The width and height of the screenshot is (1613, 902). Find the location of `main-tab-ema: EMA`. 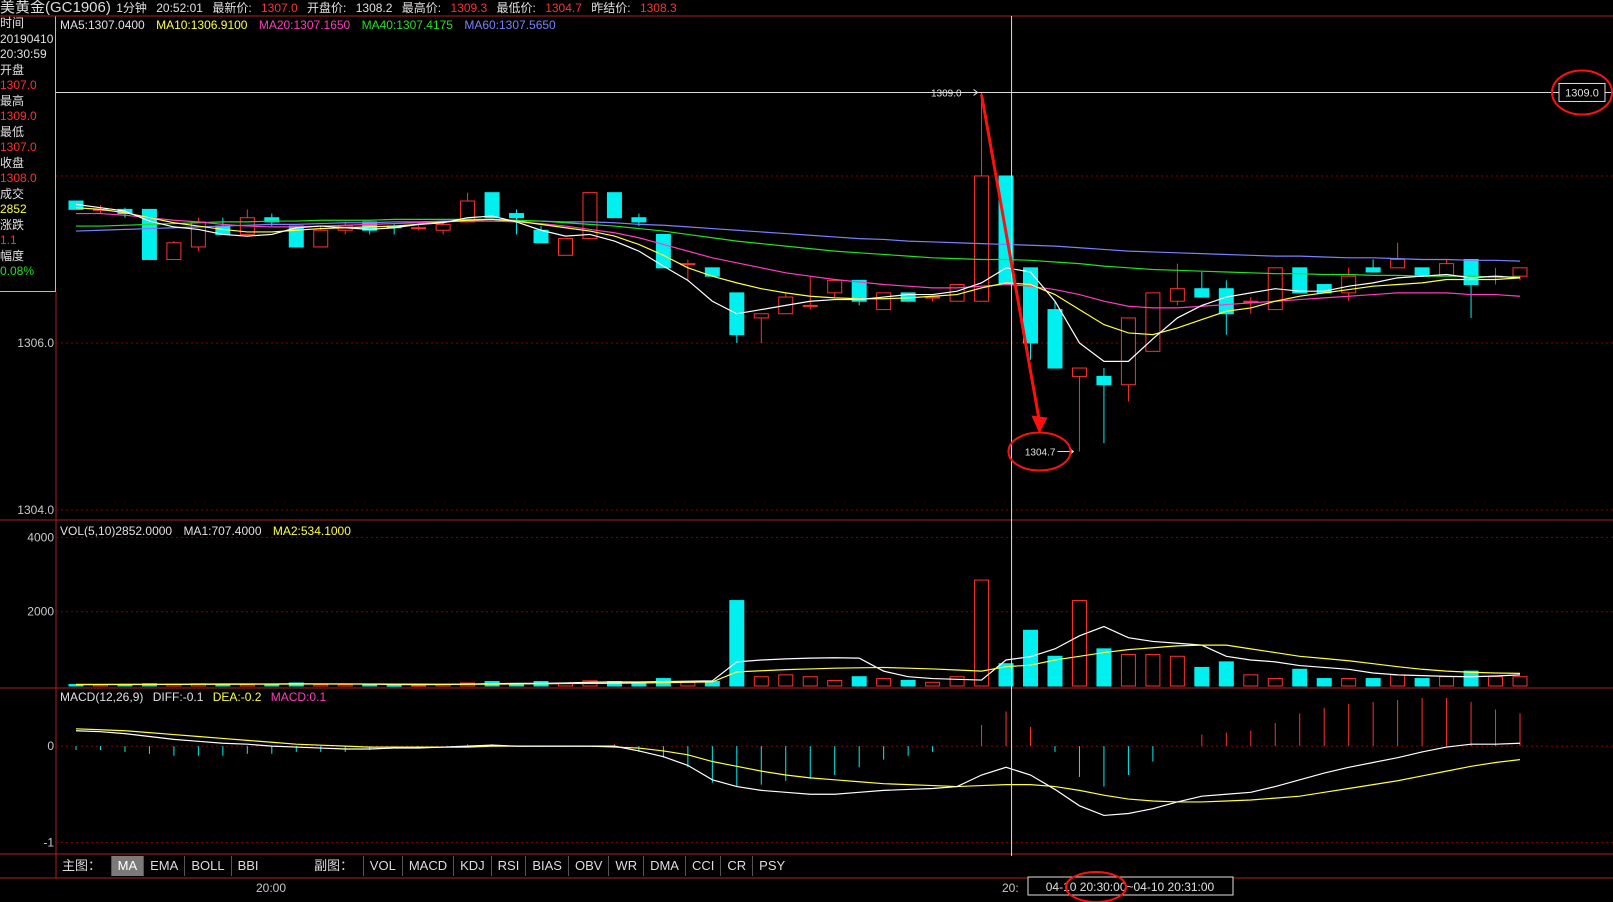

main-tab-ema: EMA is located at coordinates (163, 866).